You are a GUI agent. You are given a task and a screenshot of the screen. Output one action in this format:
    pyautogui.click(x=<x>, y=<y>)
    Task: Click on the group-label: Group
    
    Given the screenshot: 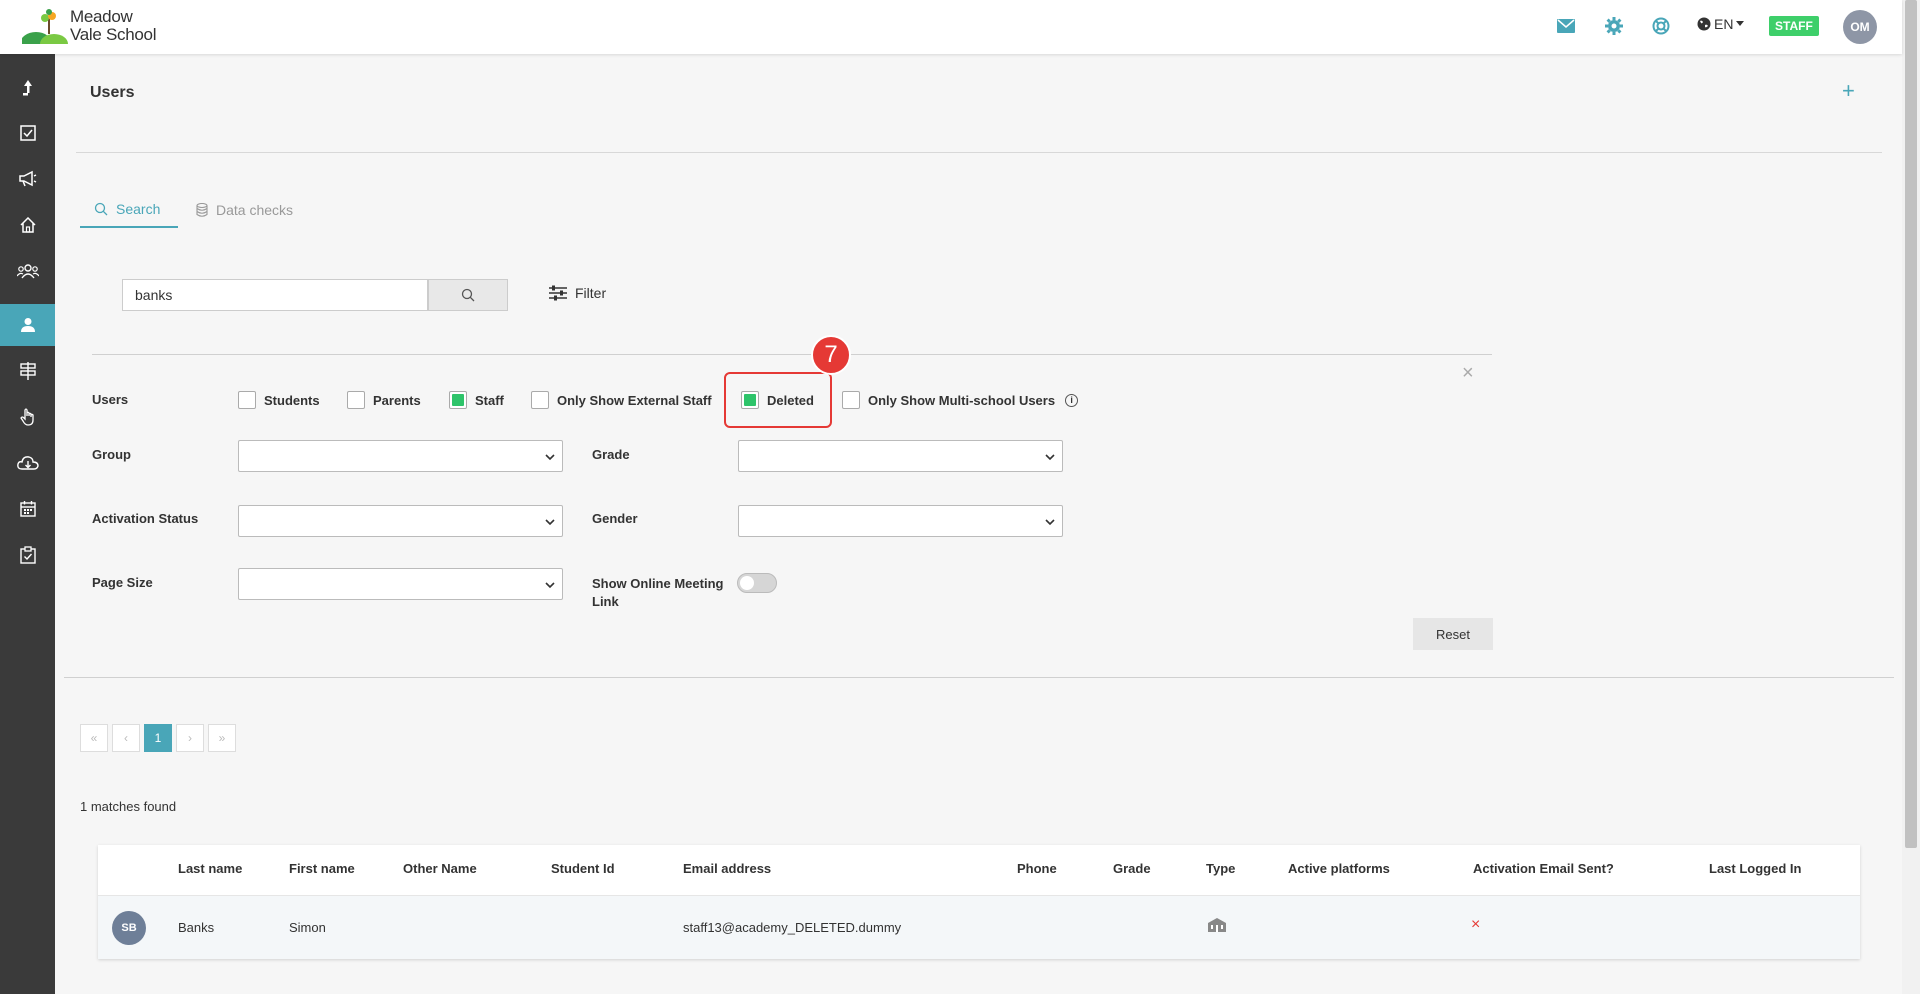 What is the action you would take?
    pyautogui.click(x=111, y=454)
    